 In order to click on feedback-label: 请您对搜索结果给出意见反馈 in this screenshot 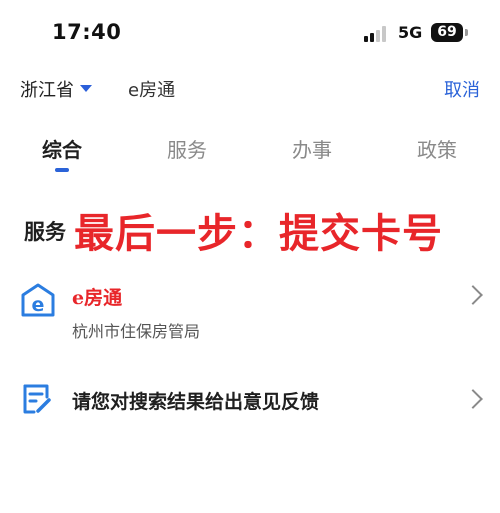, I will do `click(196, 402)`.